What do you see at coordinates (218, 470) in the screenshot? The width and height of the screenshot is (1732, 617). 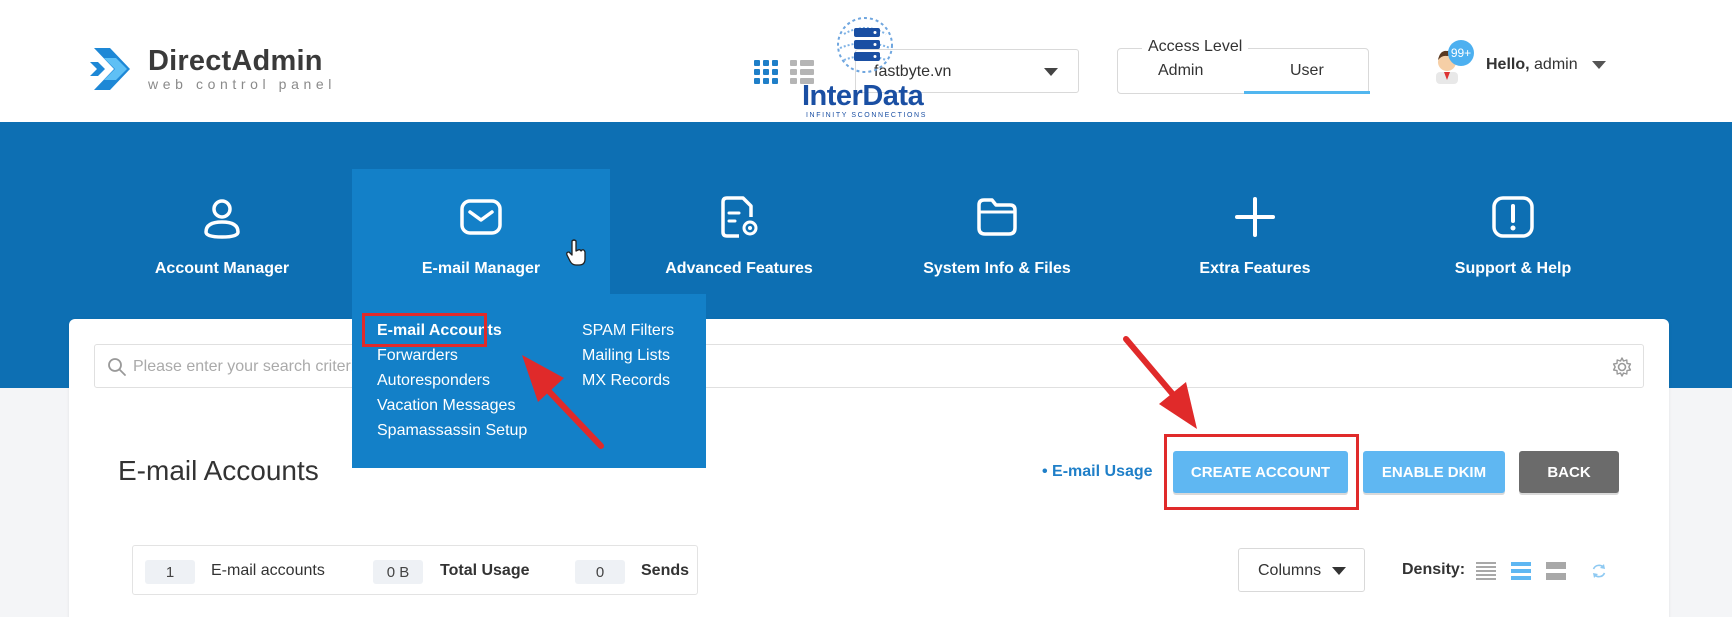 I see `page-title: E-mail Accounts` at bounding box center [218, 470].